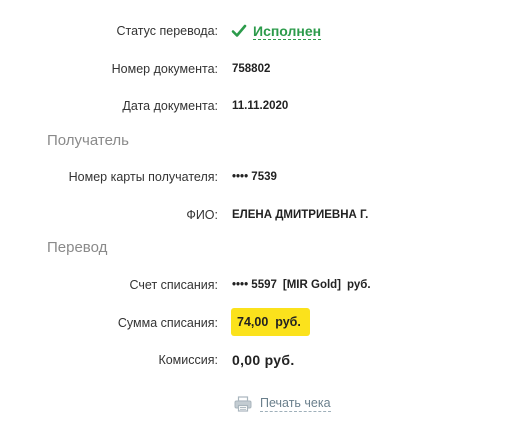  What do you see at coordinates (312, 285) in the screenshot?
I see `debit-card-type: [MIR Gold]` at bounding box center [312, 285].